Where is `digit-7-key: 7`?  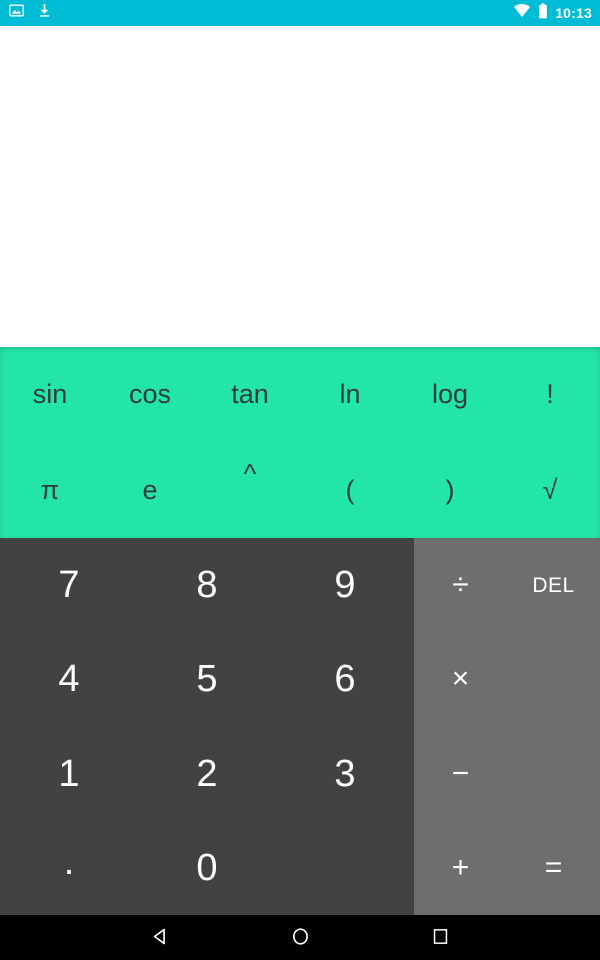
digit-7-key: 7 is located at coordinates (69, 585).